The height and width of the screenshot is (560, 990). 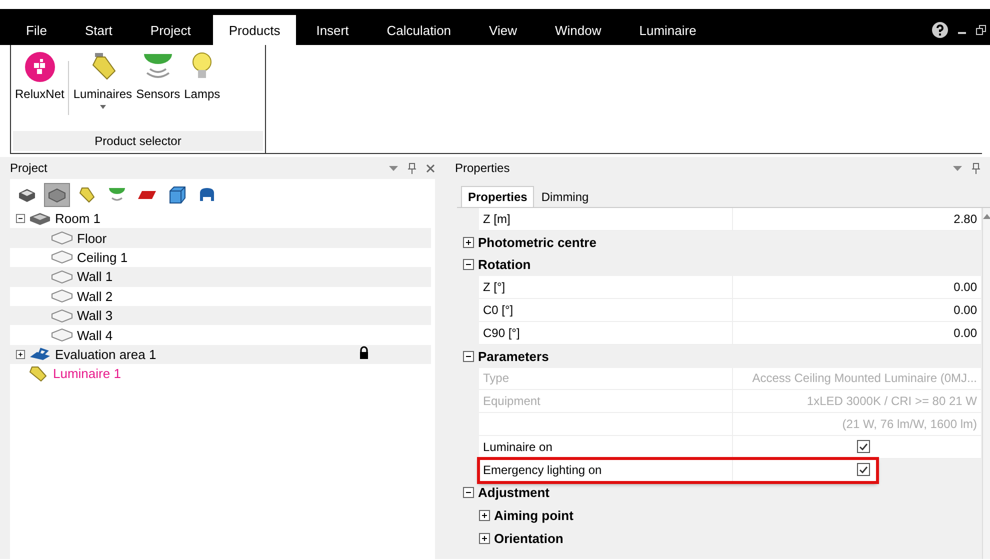 What do you see at coordinates (496, 378) in the screenshot?
I see `property-label: Type` at bounding box center [496, 378].